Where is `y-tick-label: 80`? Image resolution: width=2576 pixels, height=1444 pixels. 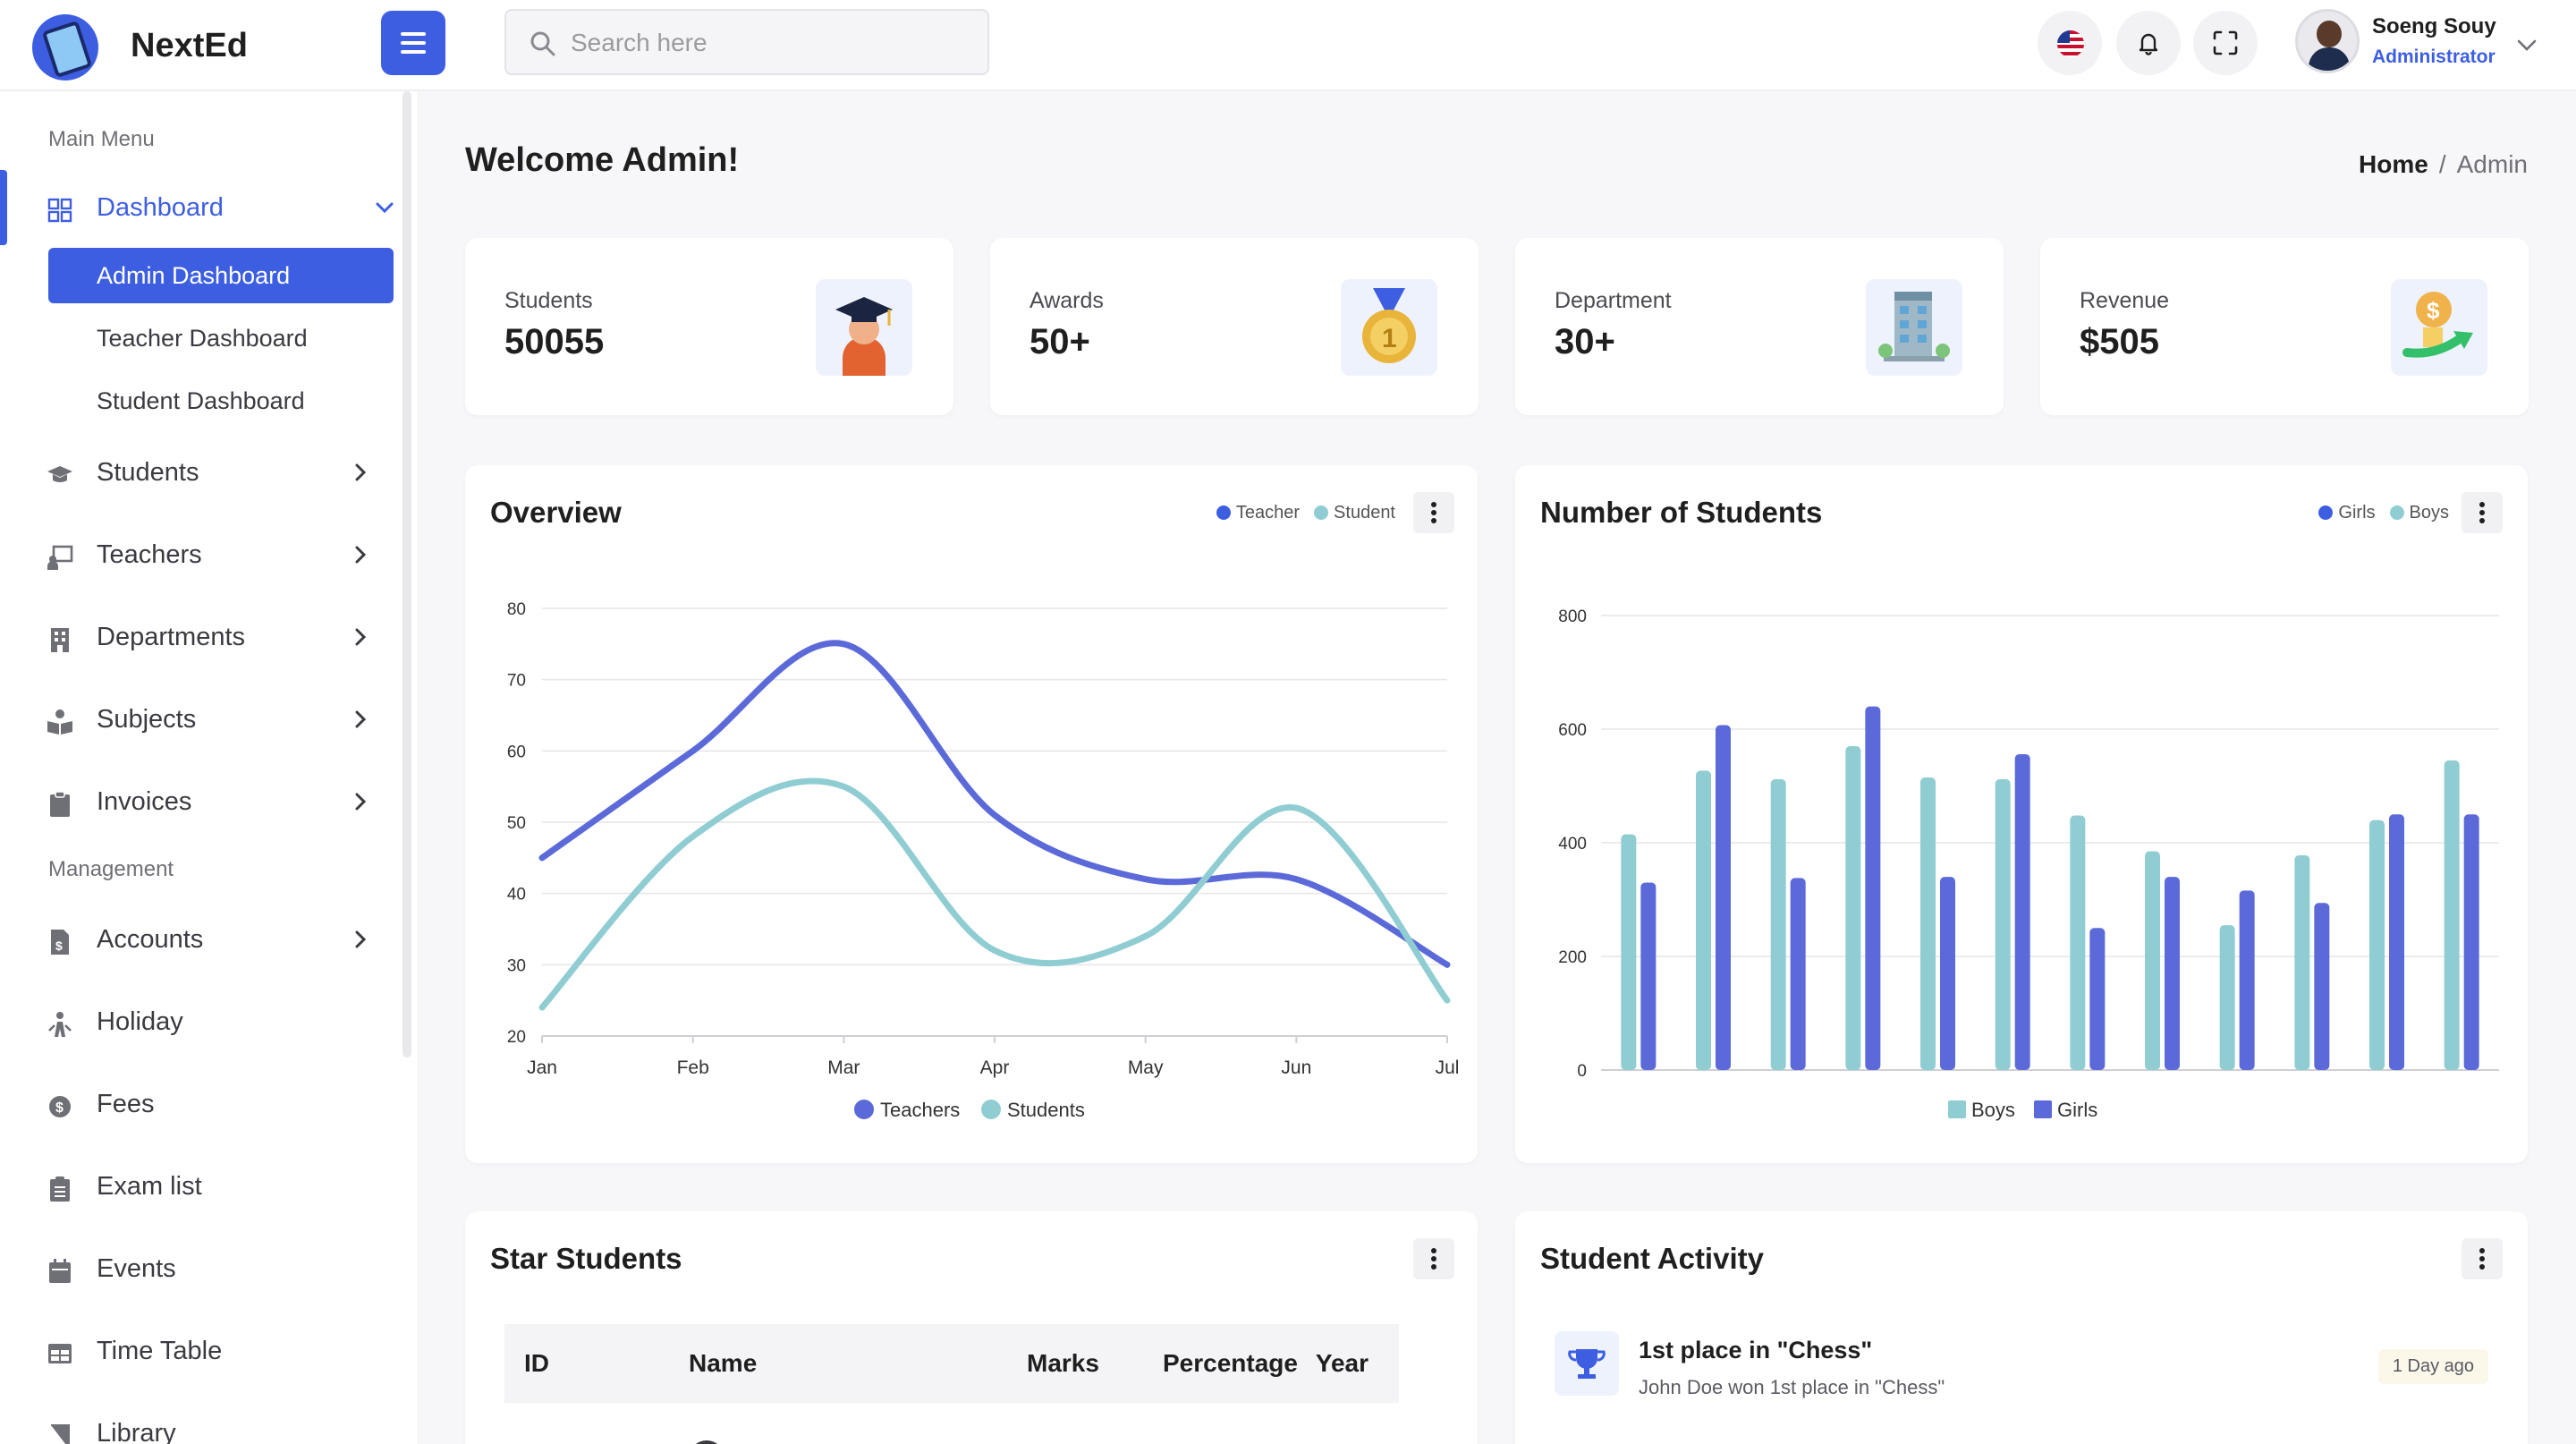 y-tick-label: 80 is located at coordinates (516, 609).